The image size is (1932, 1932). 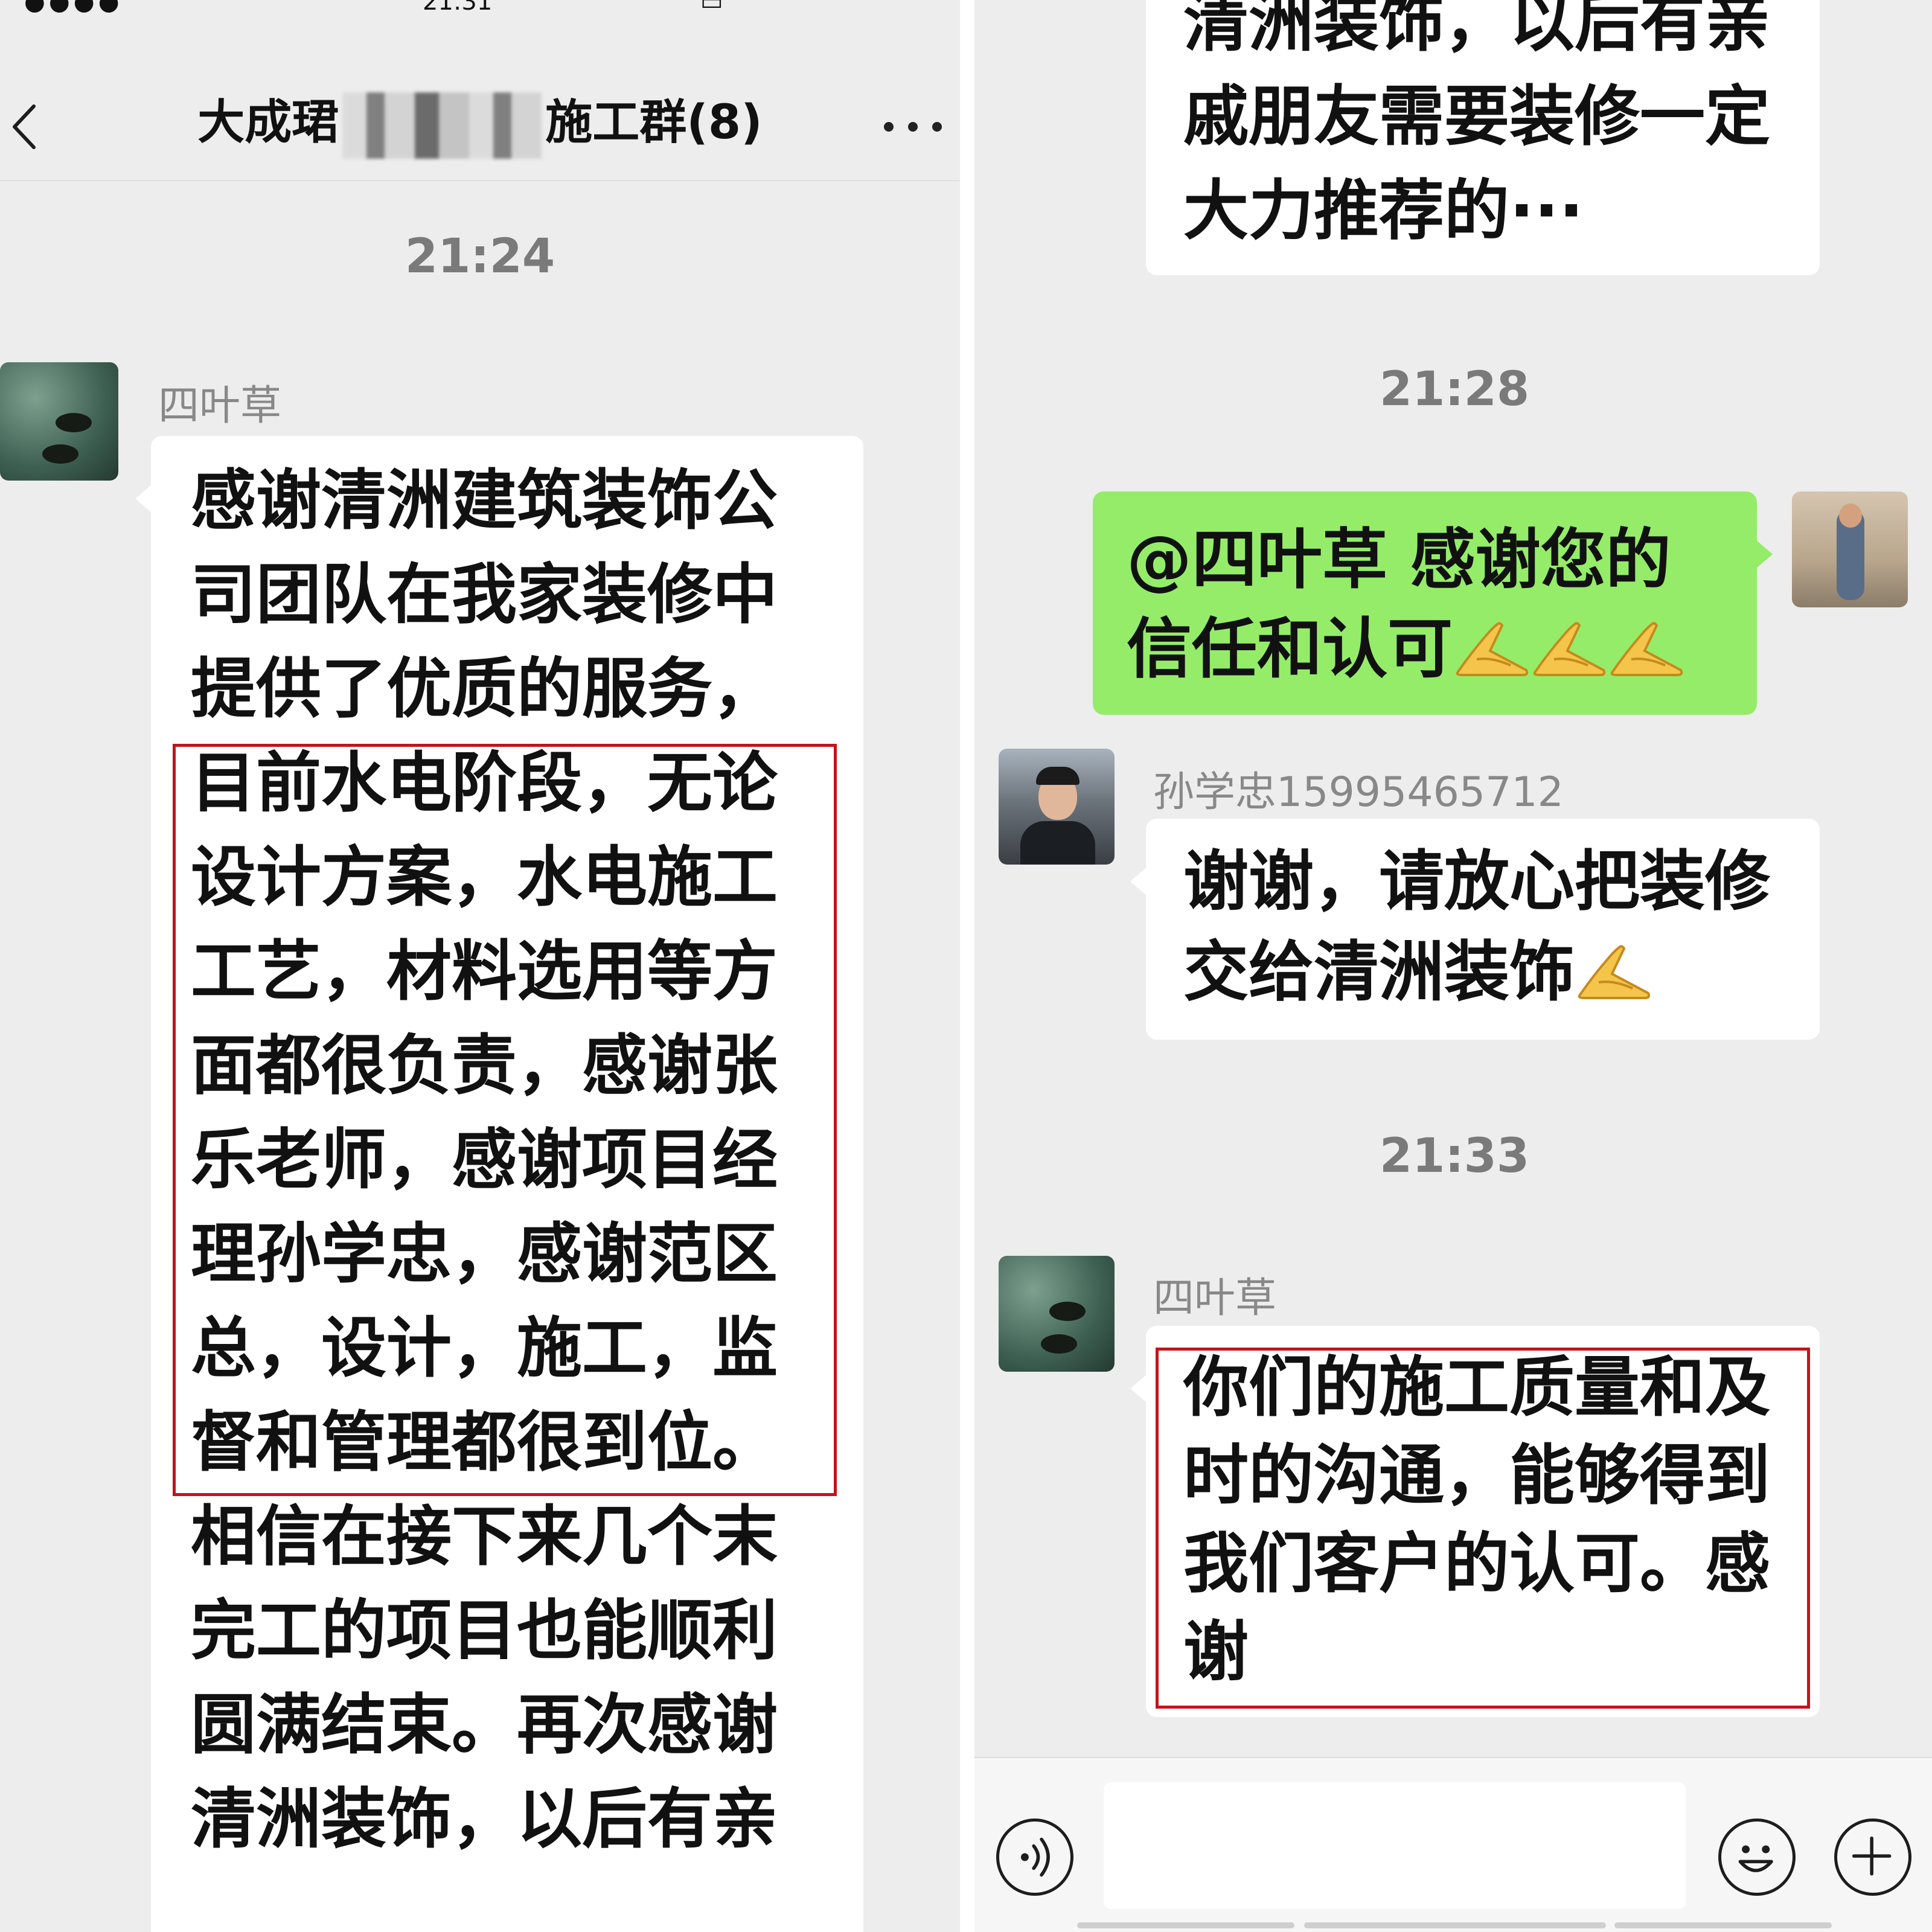 What do you see at coordinates (73, 8) in the screenshot?
I see `signal-icon: ●●●●` at bounding box center [73, 8].